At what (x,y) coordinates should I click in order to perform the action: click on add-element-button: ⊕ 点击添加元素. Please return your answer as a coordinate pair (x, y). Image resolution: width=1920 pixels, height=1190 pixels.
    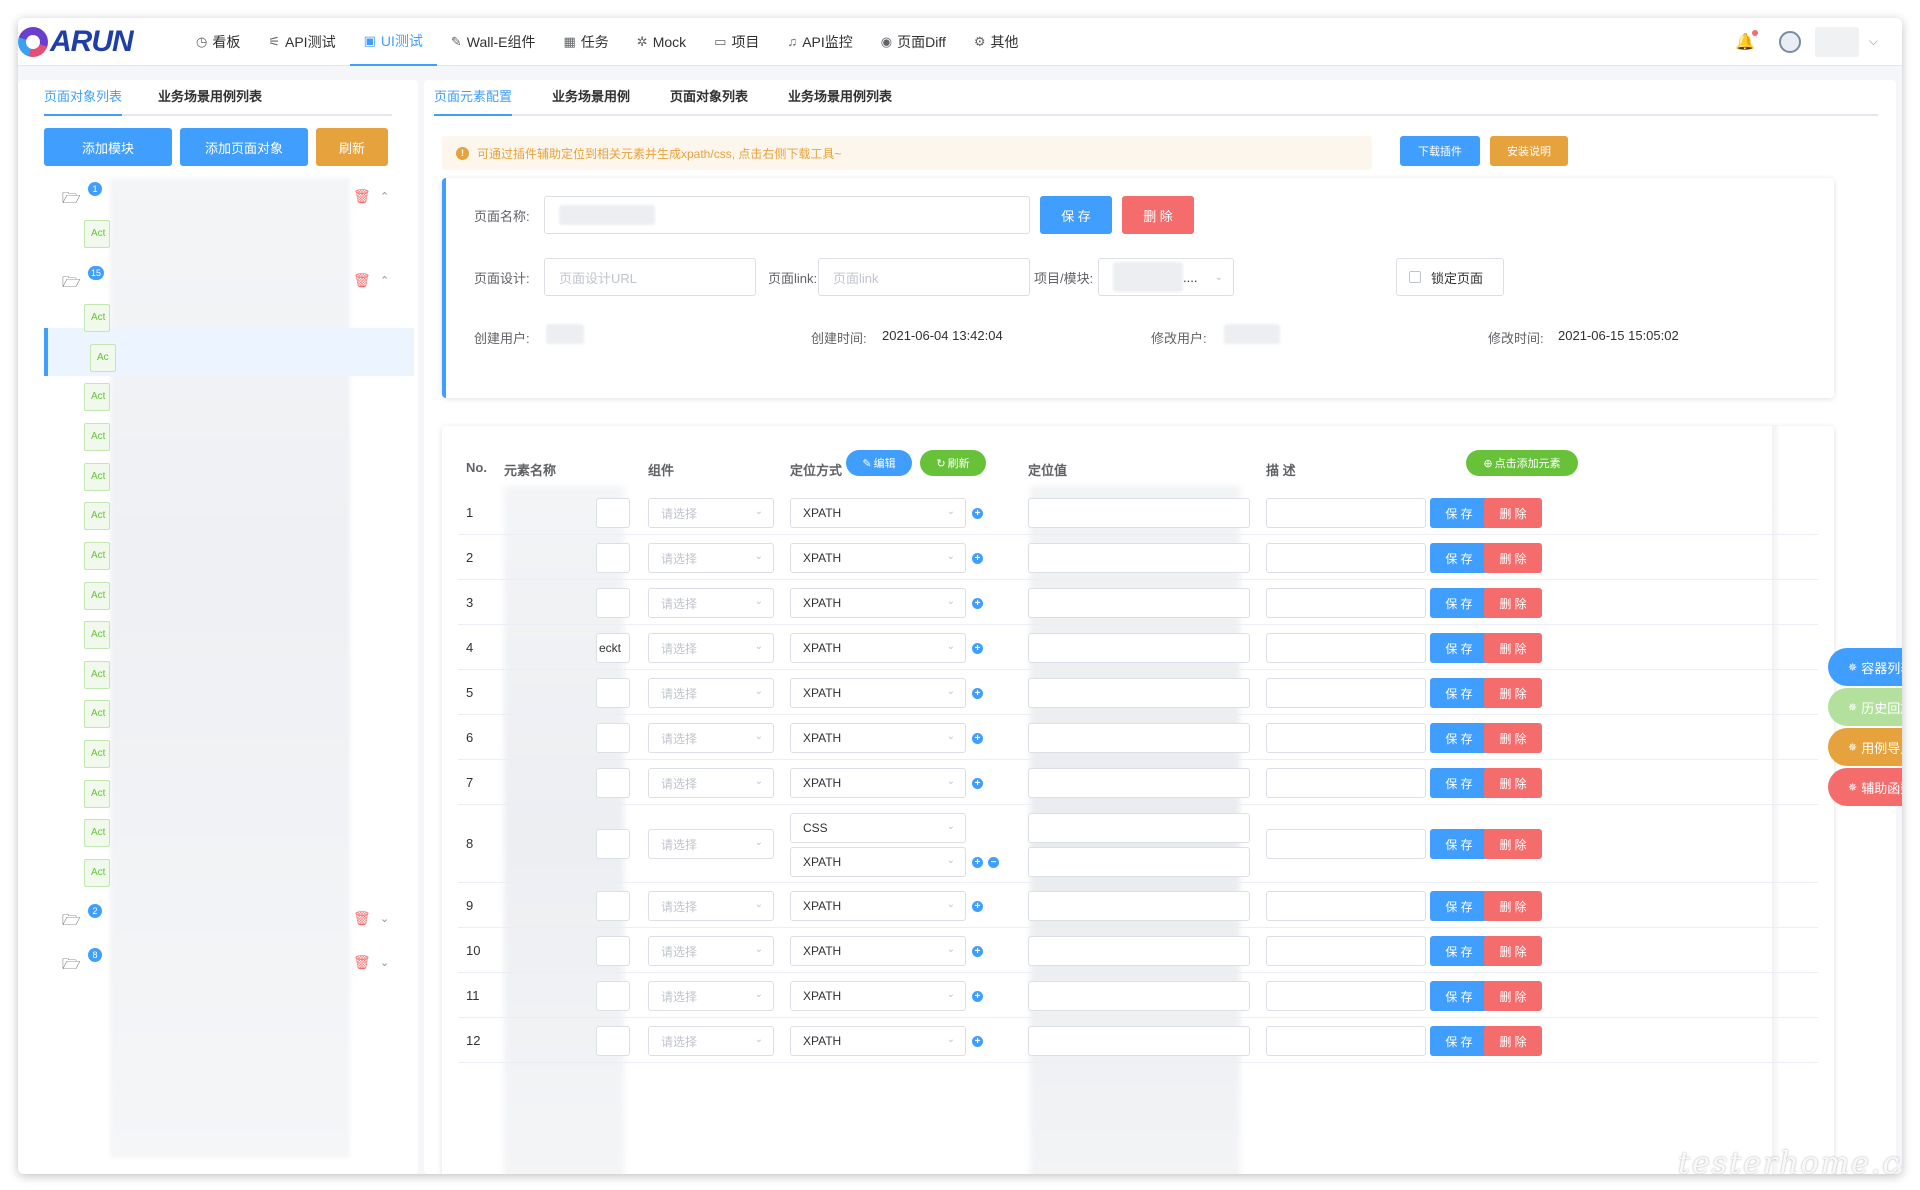
    Looking at the image, I should click on (1522, 463).